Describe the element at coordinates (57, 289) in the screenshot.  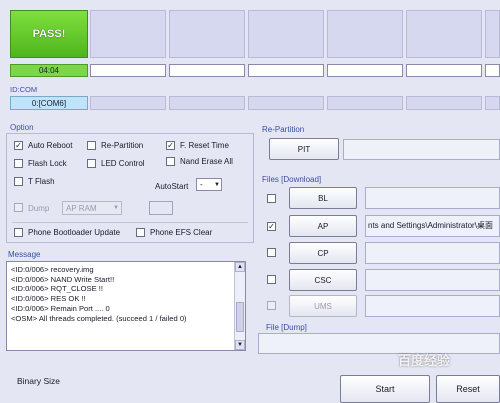
I see `message-line: <ID:0/006> RQT_CLOSE !!` at that location.